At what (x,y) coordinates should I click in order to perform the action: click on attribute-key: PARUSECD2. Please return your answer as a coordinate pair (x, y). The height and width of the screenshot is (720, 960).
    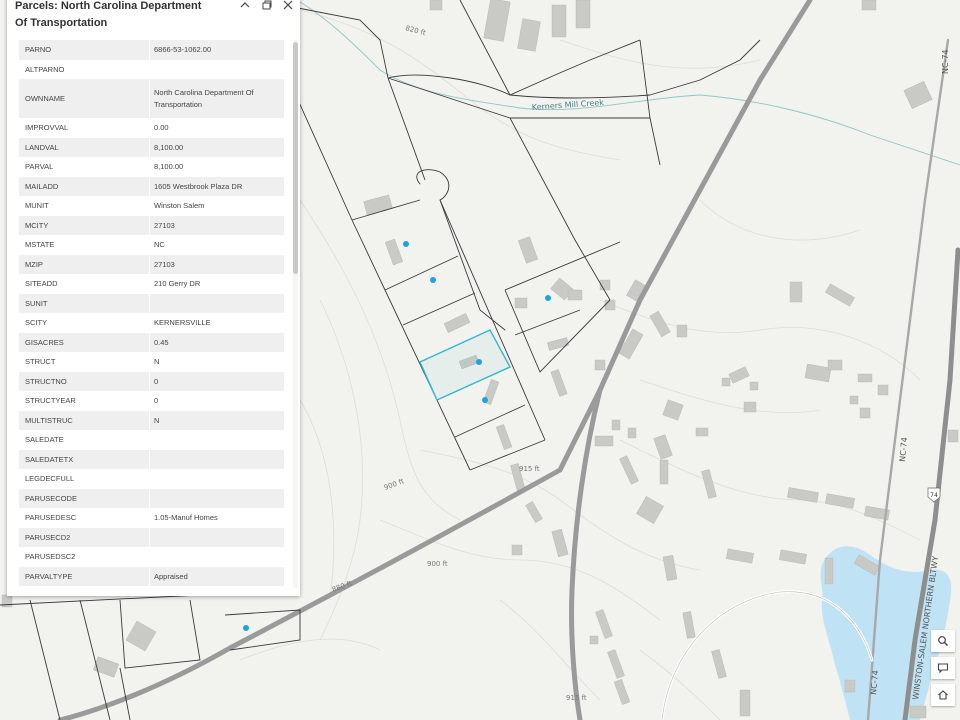
    Looking at the image, I should click on (84, 537).